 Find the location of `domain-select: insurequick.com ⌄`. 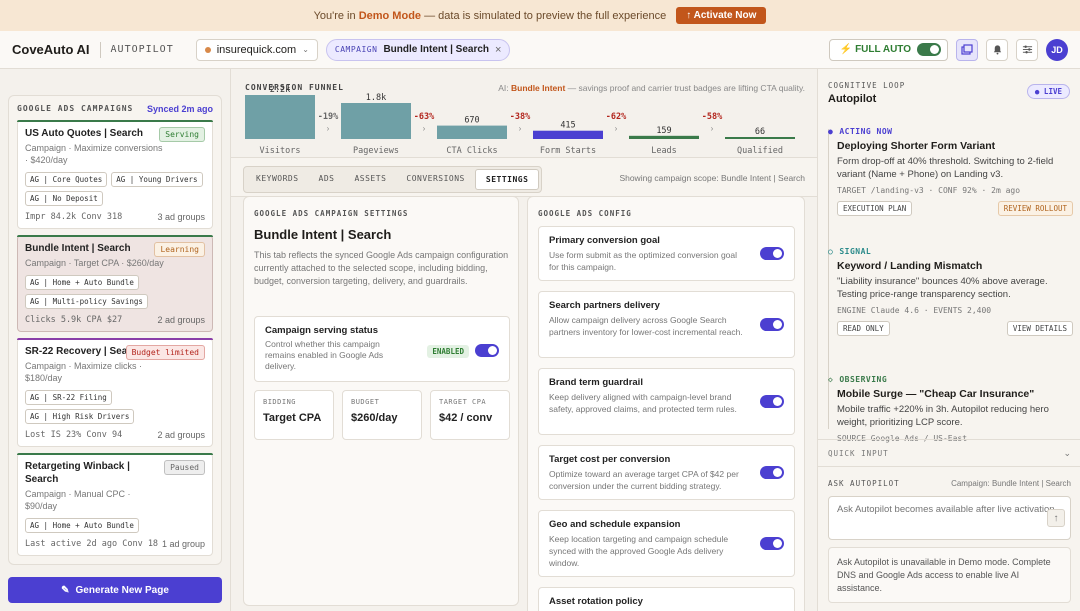

domain-select: insurequick.com ⌄ is located at coordinates (256, 49).